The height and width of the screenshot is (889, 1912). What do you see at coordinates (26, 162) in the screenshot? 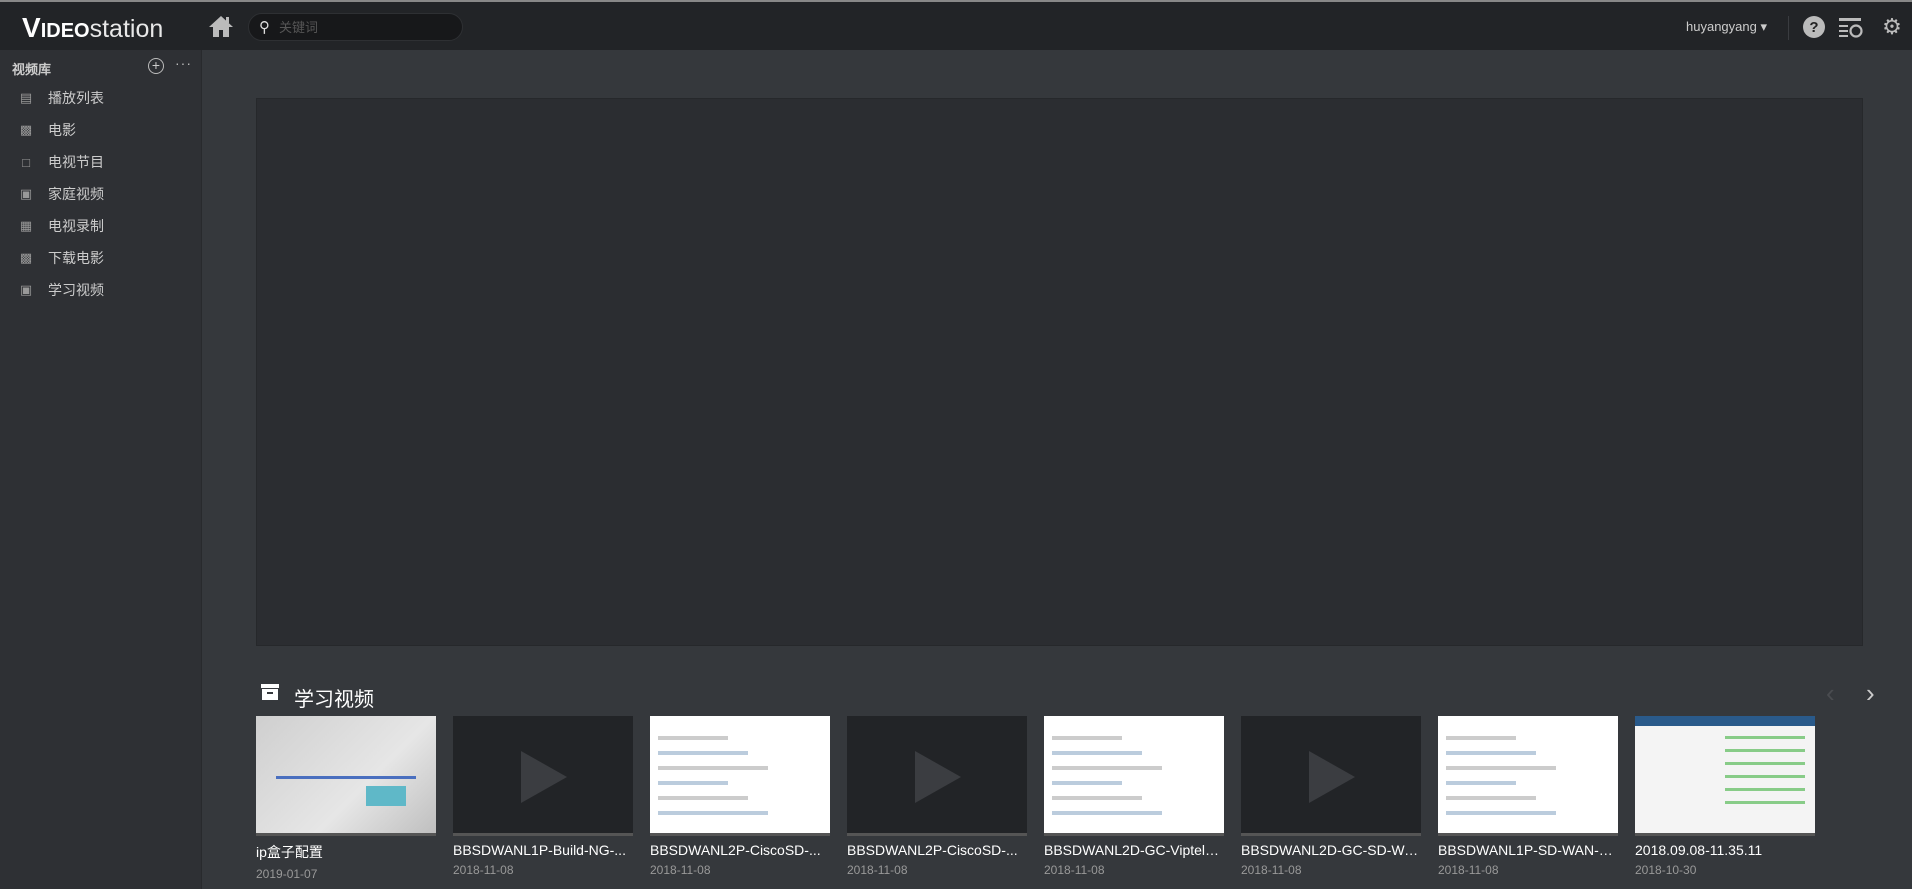
I see `tv-icon: □` at bounding box center [26, 162].